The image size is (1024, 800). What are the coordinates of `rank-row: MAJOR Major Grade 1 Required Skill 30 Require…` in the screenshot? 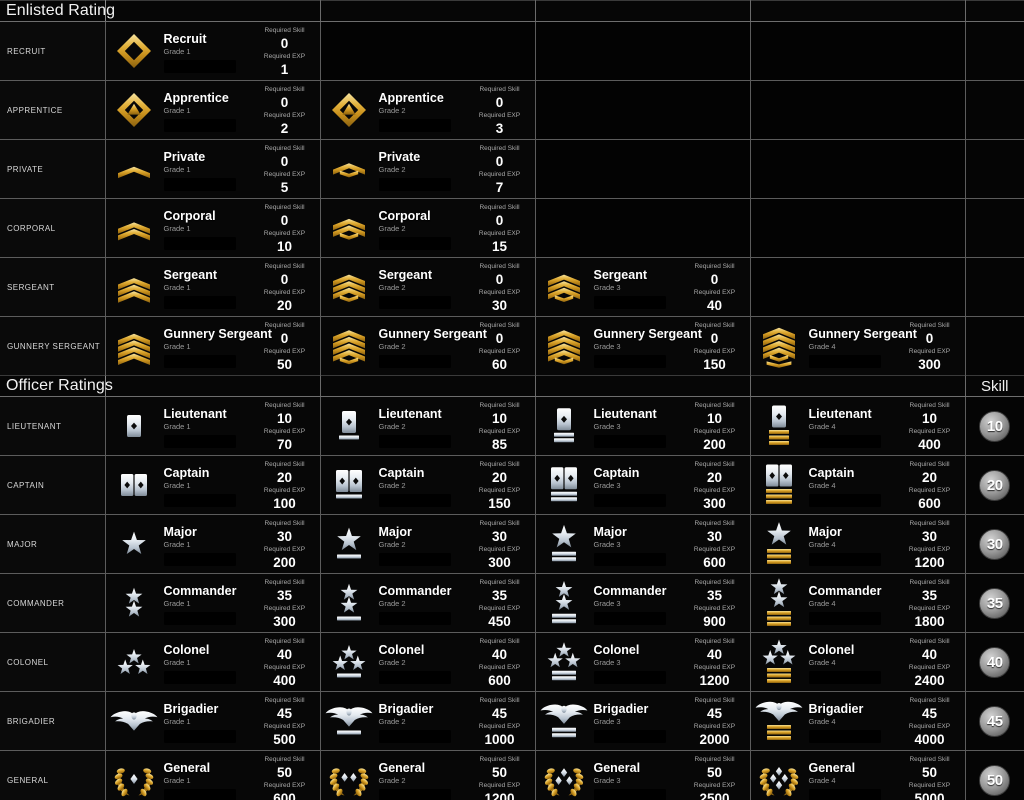 It's located at (512, 544).